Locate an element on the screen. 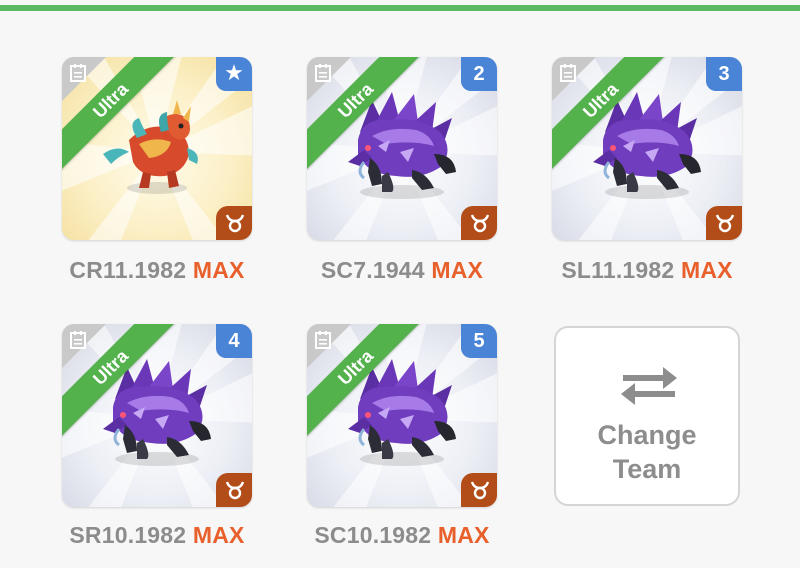  monster-code: SL11.1982 is located at coordinates (618, 270).